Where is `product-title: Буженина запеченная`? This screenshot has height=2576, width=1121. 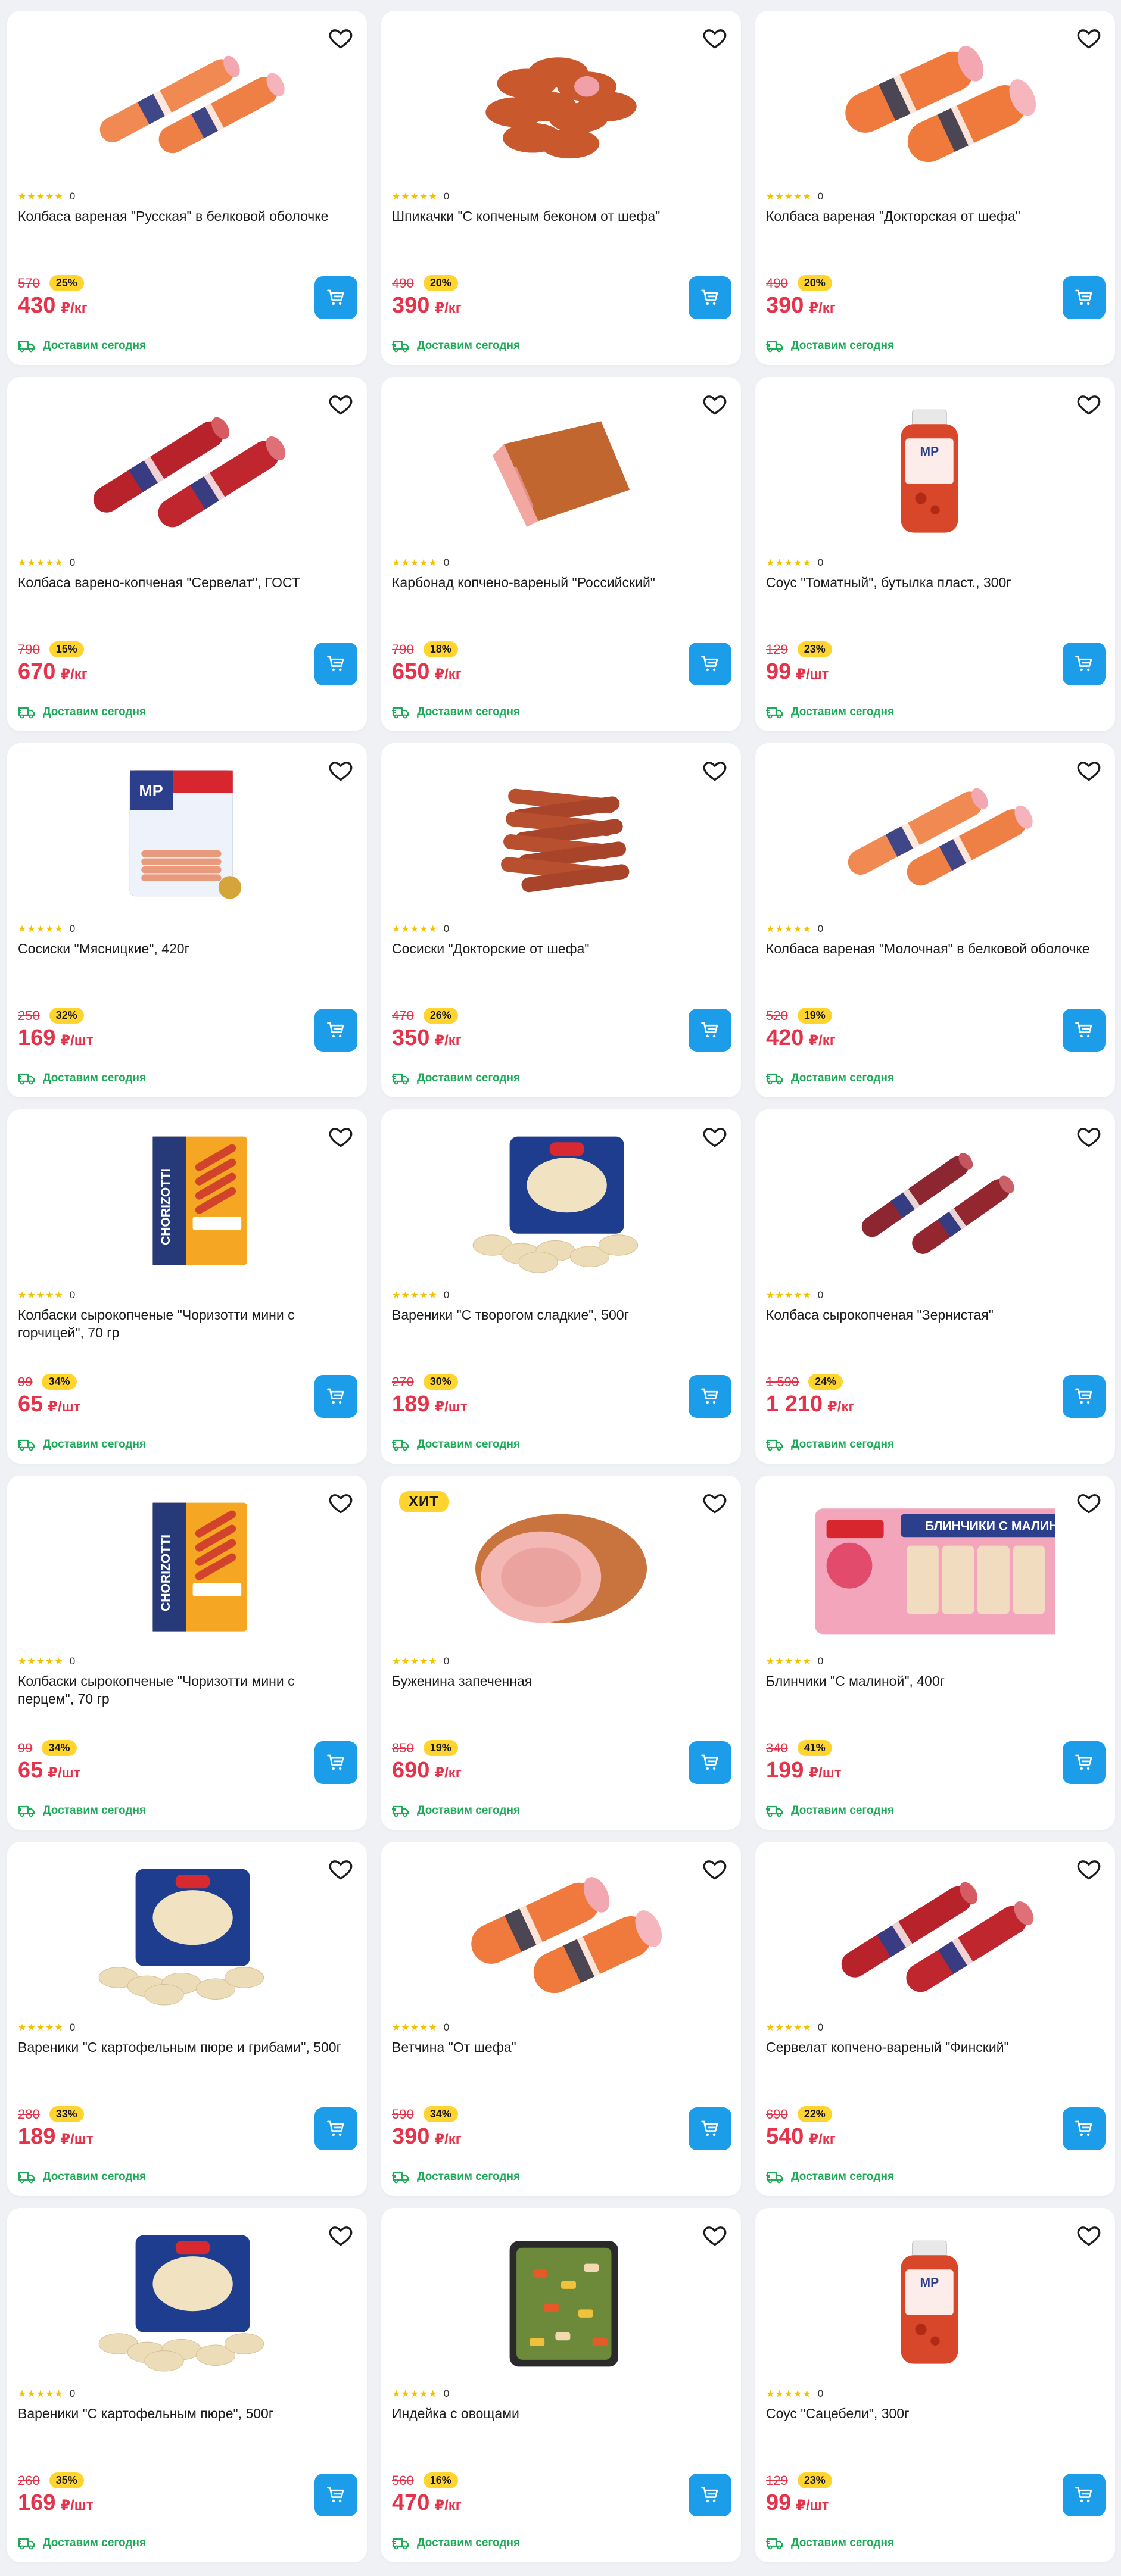 product-title: Буженина запеченная is located at coordinates (558, 1681).